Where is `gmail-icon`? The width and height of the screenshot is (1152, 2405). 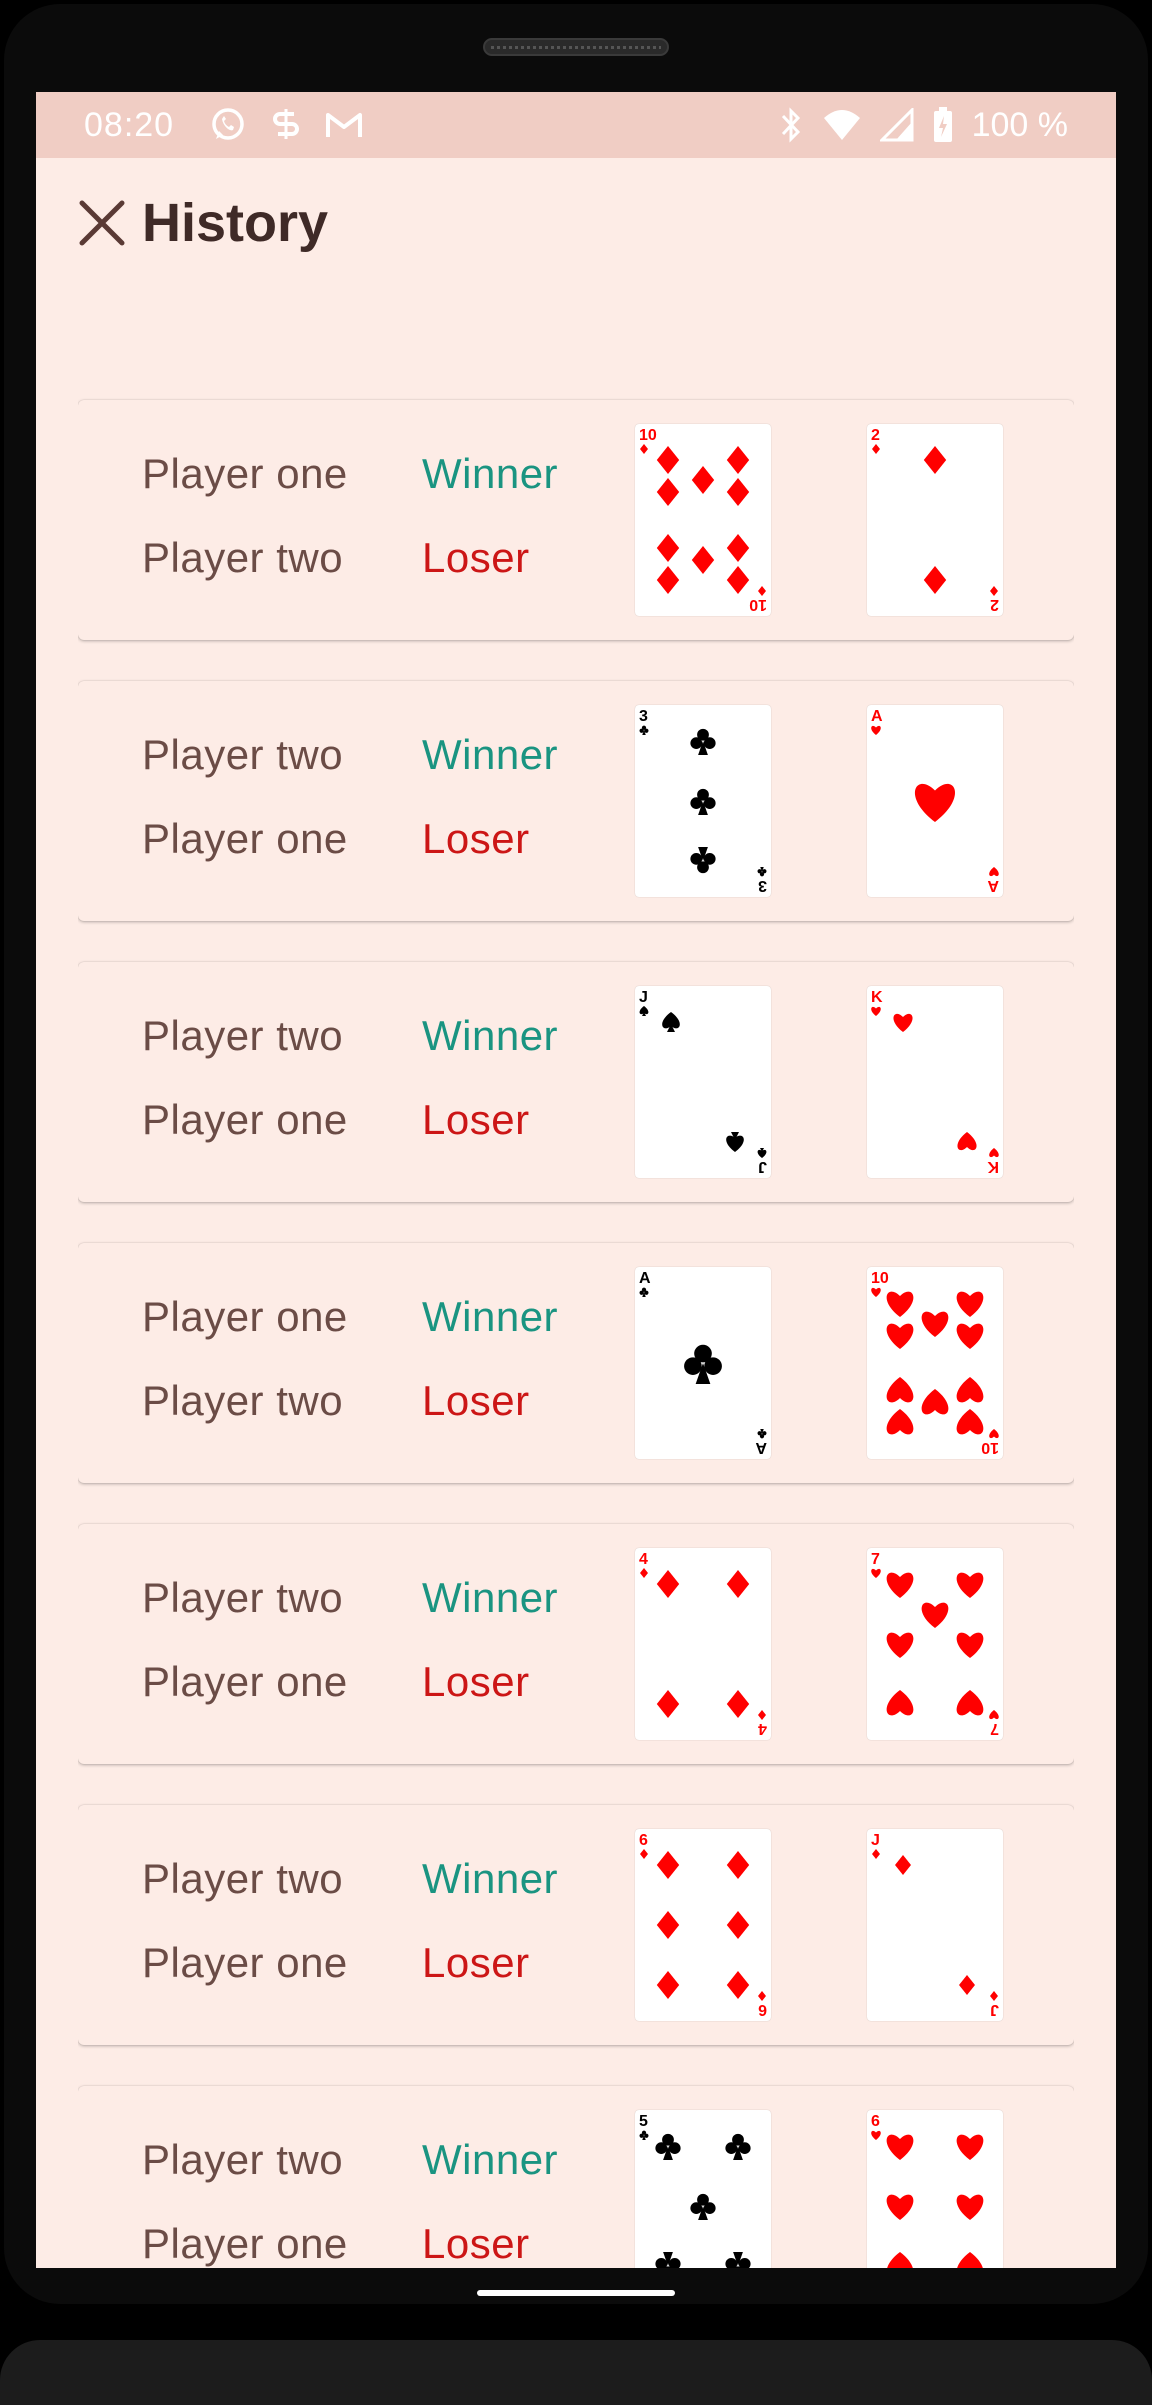
gmail-icon is located at coordinates (344, 125).